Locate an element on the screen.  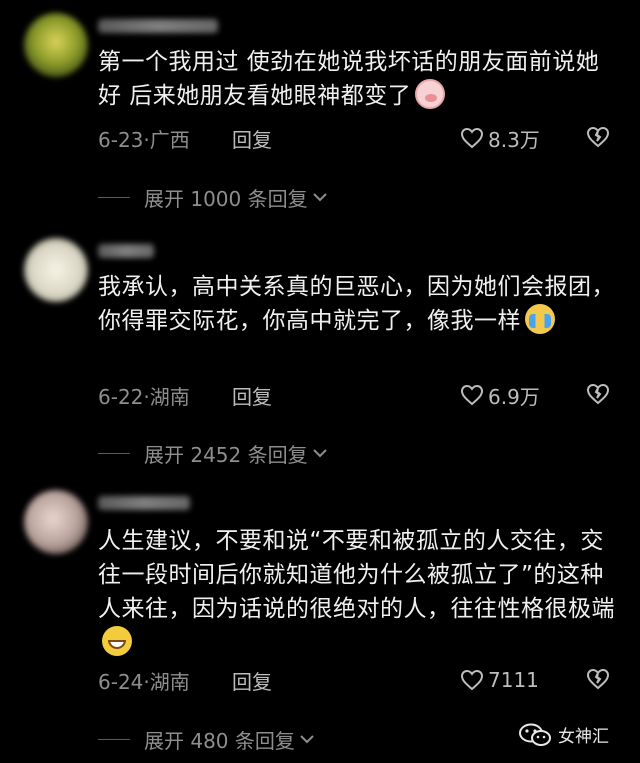
like-count: 6.9万 is located at coordinates (514, 396).